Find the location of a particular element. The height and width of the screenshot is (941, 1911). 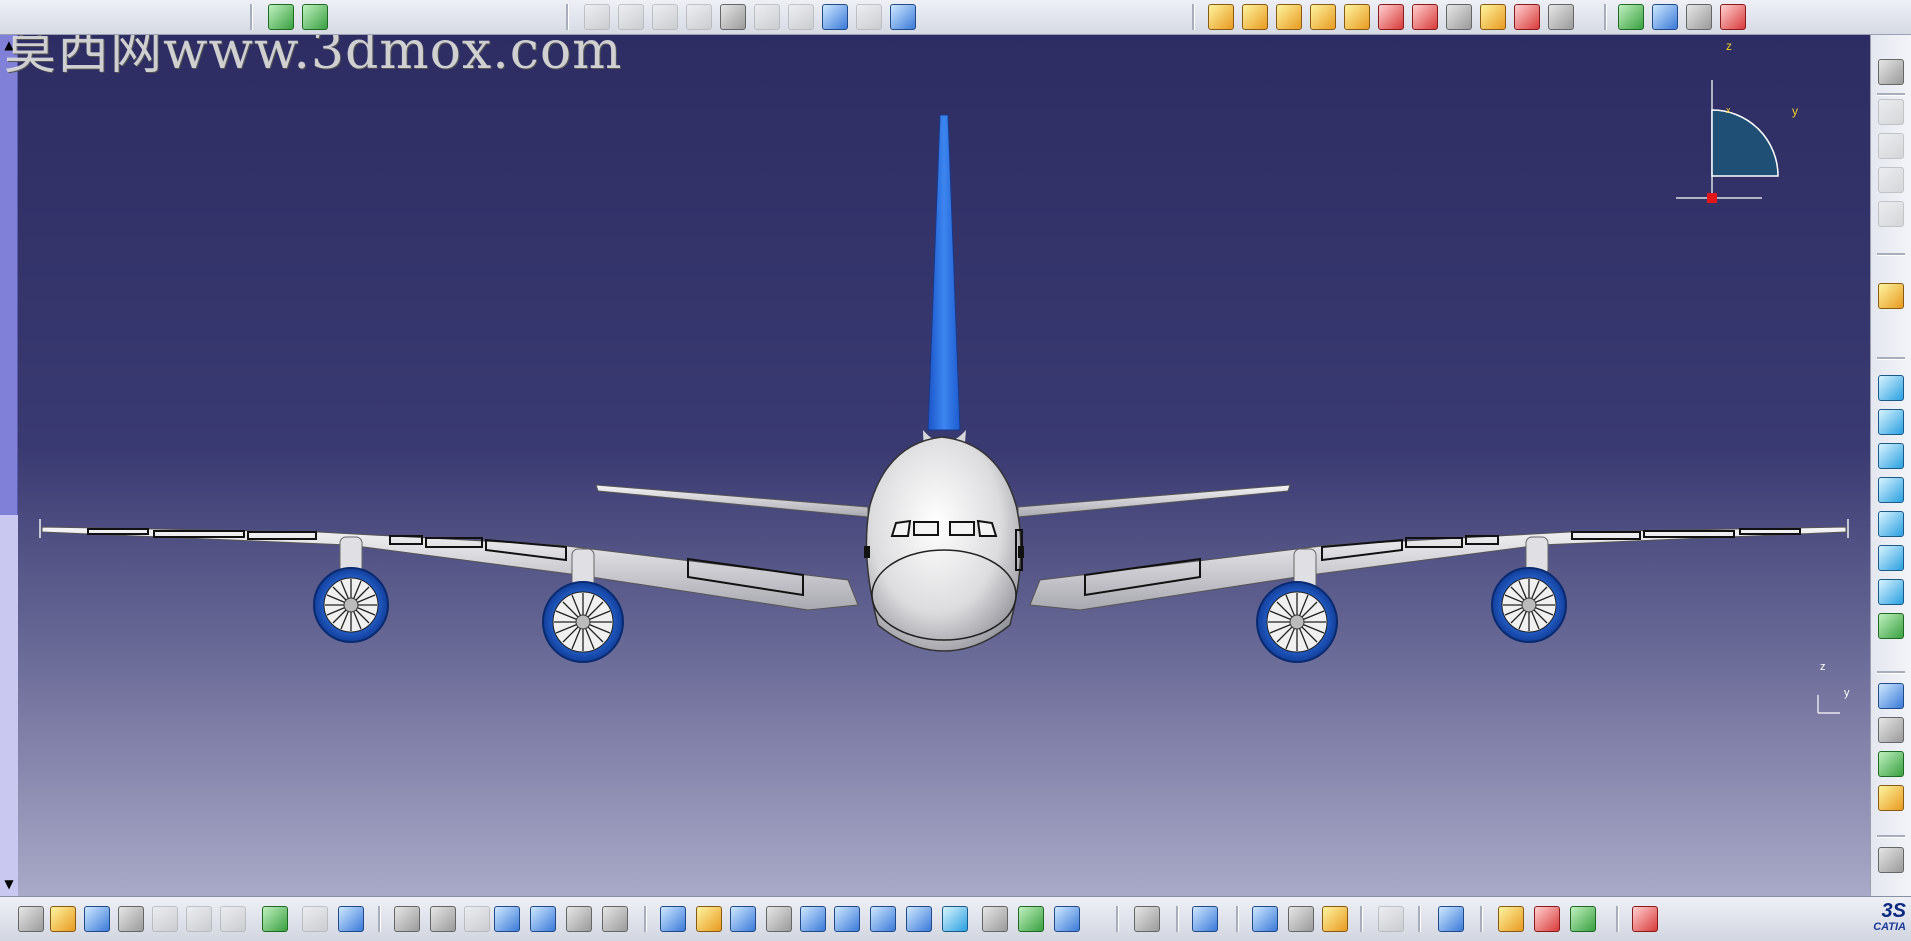

anchor-icon is located at coordinates (733, 17).